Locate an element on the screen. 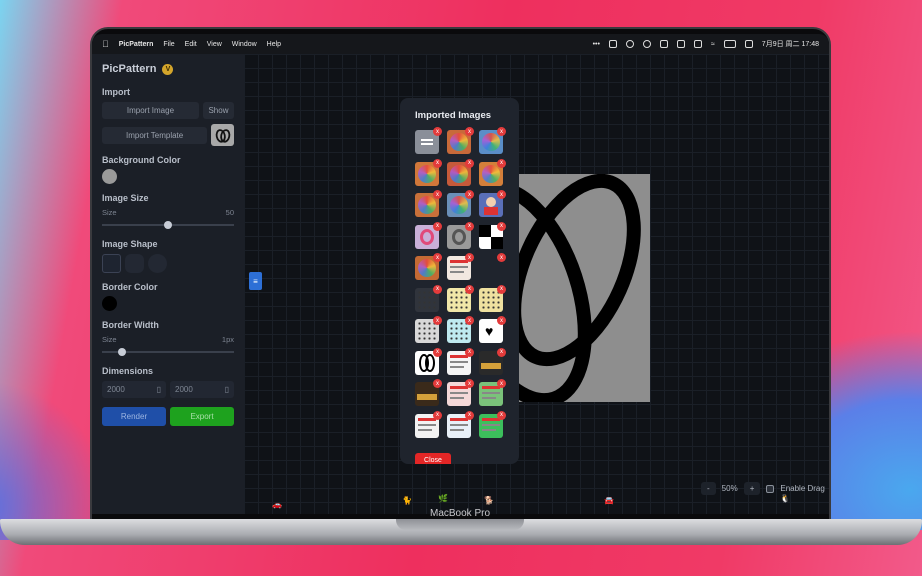  zoom-in-button: + is located at coordinates (752, 488).